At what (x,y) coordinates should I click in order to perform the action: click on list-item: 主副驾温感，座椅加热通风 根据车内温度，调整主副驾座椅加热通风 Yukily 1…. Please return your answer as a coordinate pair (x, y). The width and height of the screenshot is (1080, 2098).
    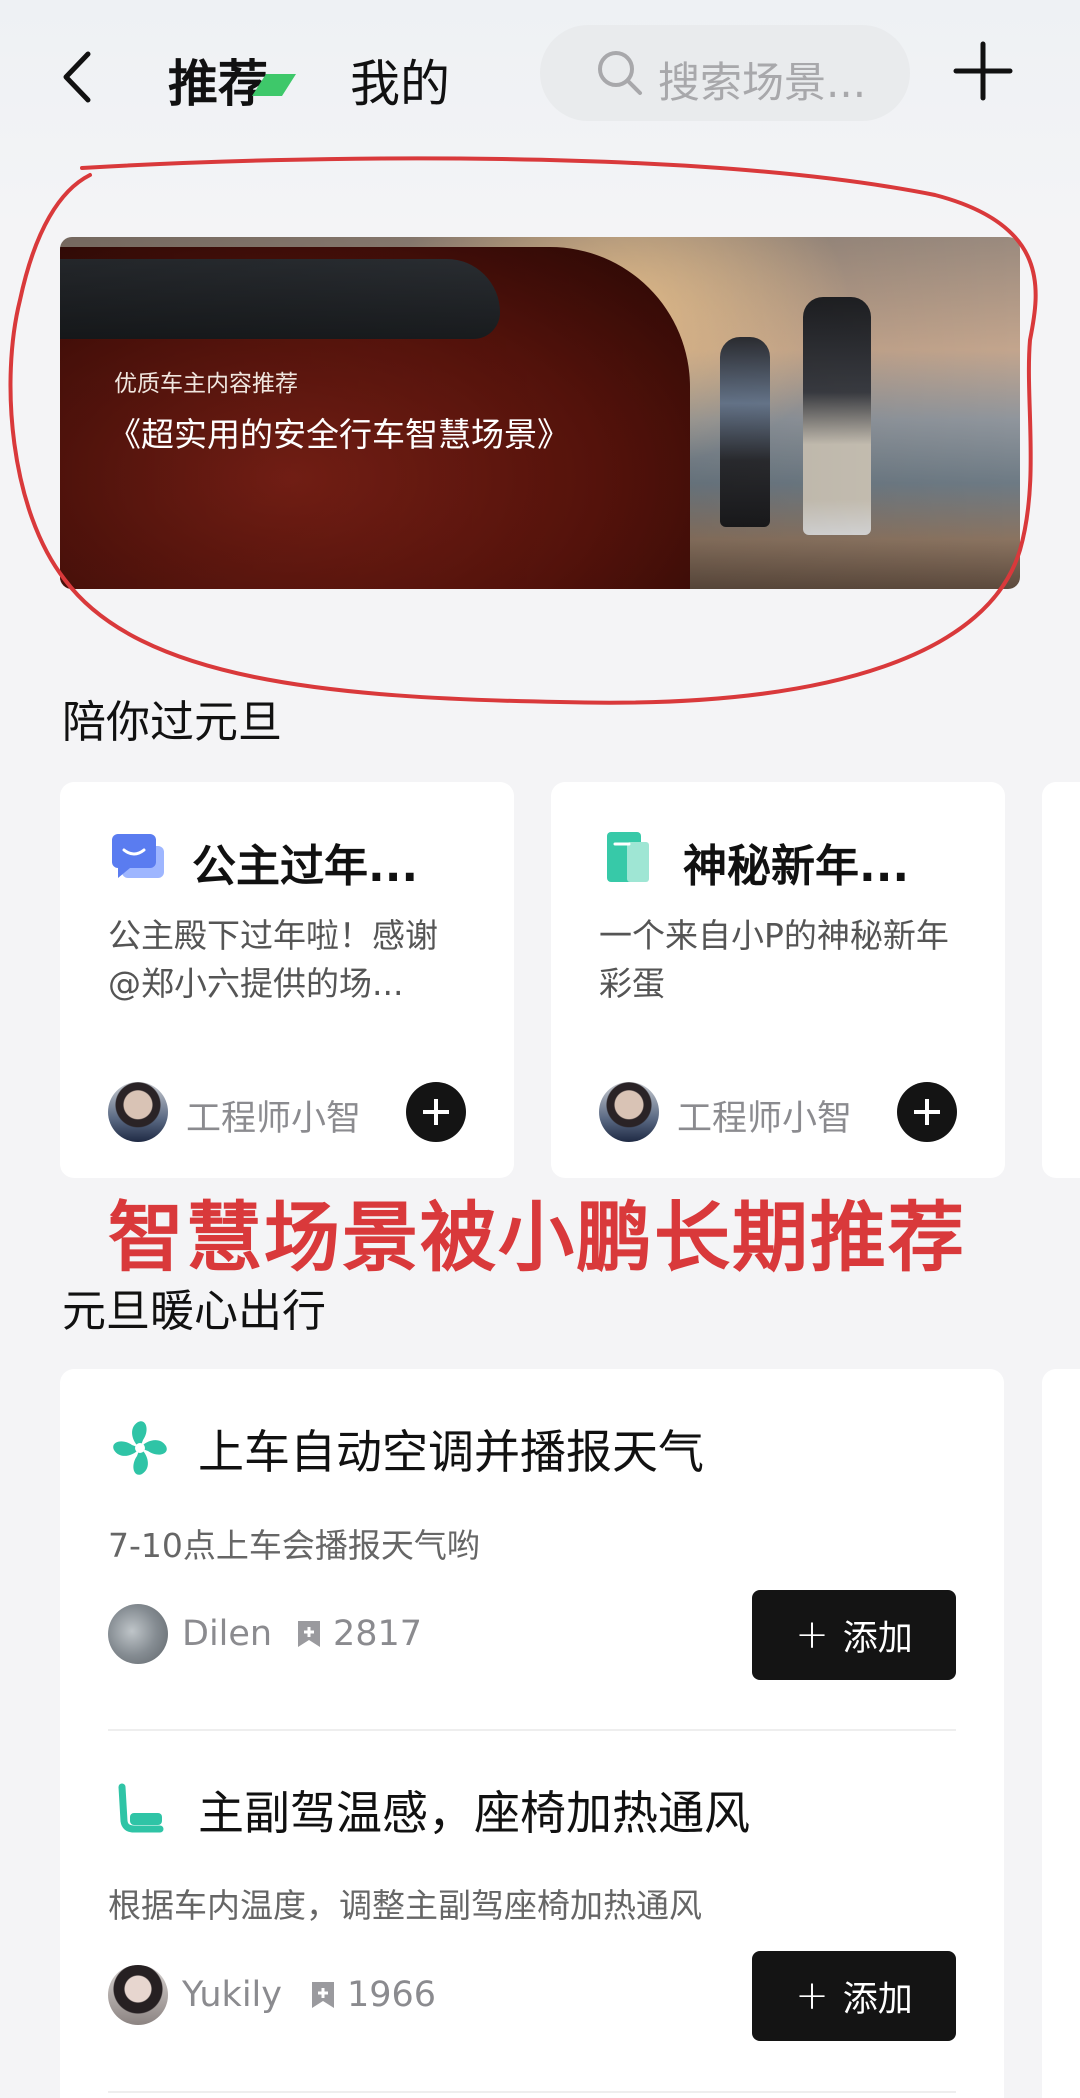
    Looking at the image, I should click on (532, 1911).